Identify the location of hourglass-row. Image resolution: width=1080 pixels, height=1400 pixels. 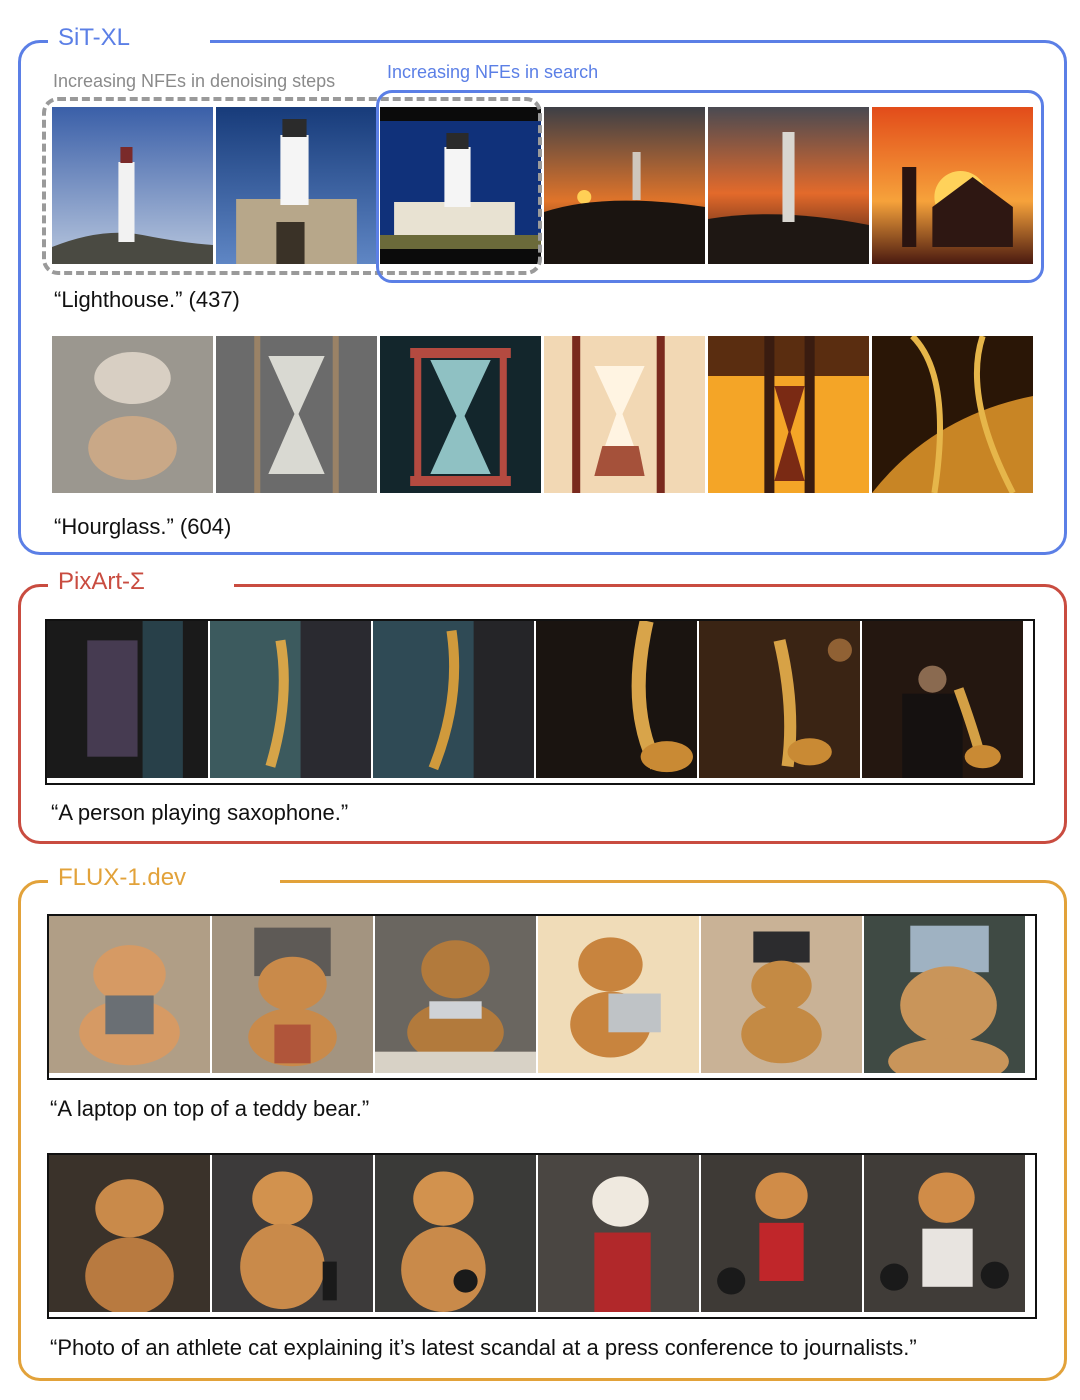
(544, 414).